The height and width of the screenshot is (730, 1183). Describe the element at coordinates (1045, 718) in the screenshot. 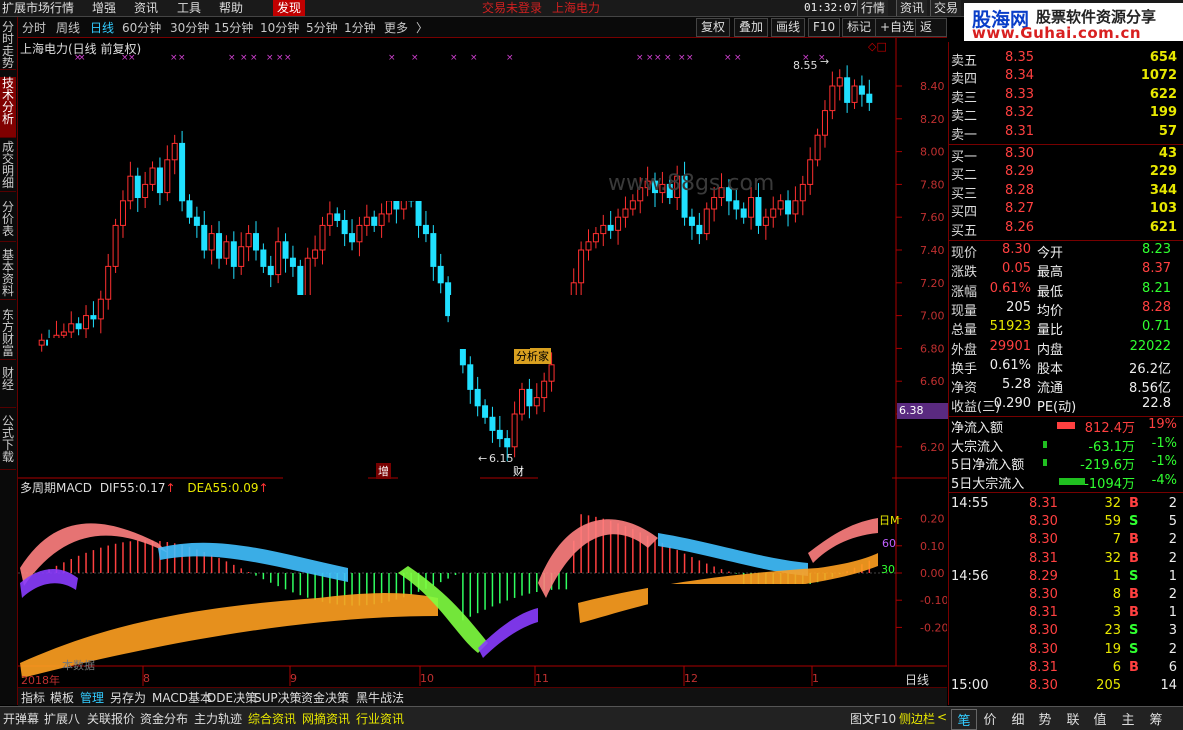

I see `right-tab: 势` at that location.